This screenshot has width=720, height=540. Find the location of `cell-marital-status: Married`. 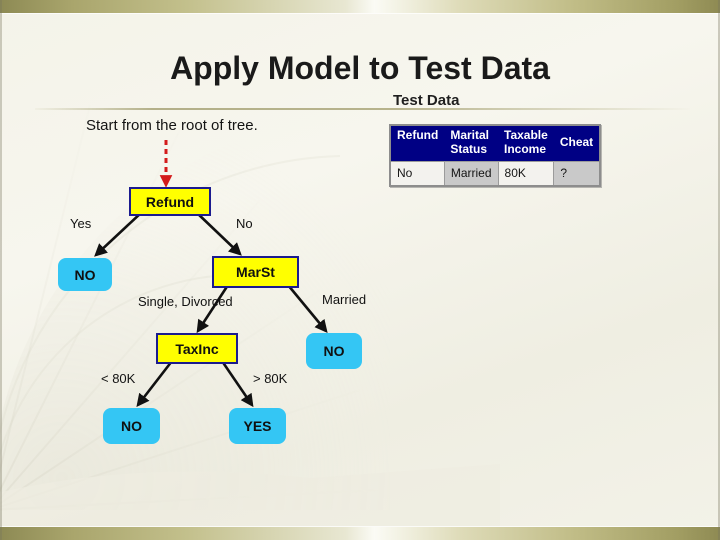

cell-marital-status: Married is located at coordinates (471, 173).